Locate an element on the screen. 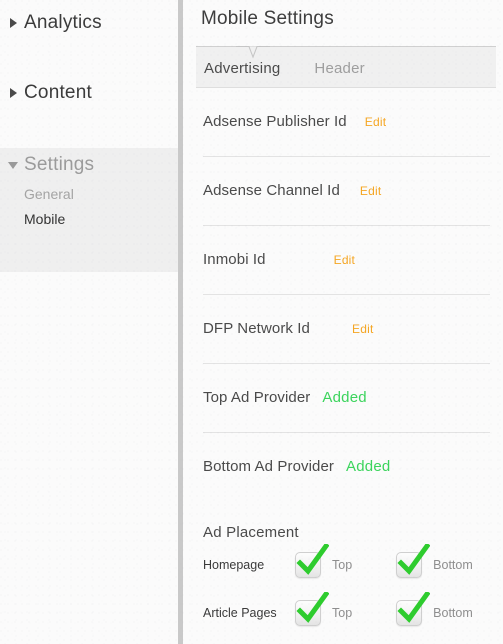 The height and width of the screenshot is (644, 503). checkbox-group-article-top: Top is located at coordinates (324, 609).